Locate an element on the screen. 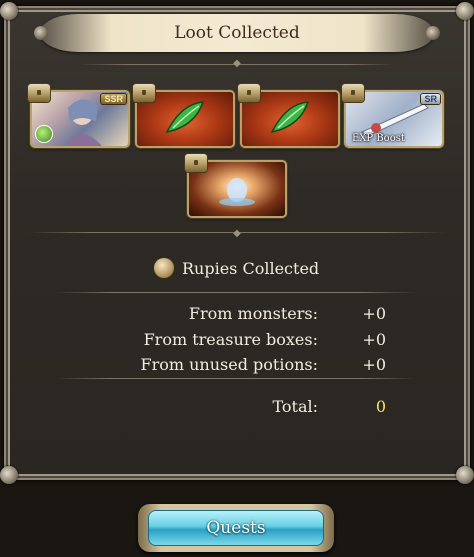 The height and width of the screenshot is (557, 474). rarity-badge: SSR is located at coordinates (113, 99).